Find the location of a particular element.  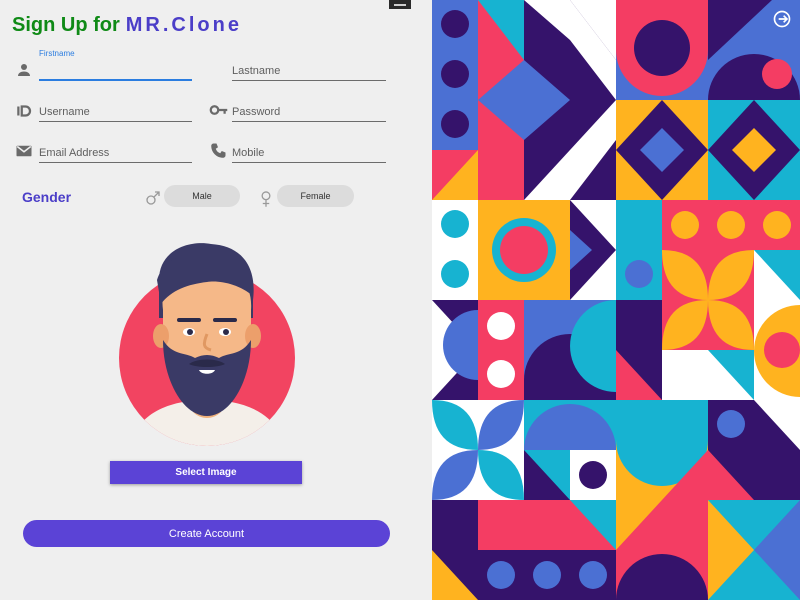

username-field is located at coordinates (115, 108).